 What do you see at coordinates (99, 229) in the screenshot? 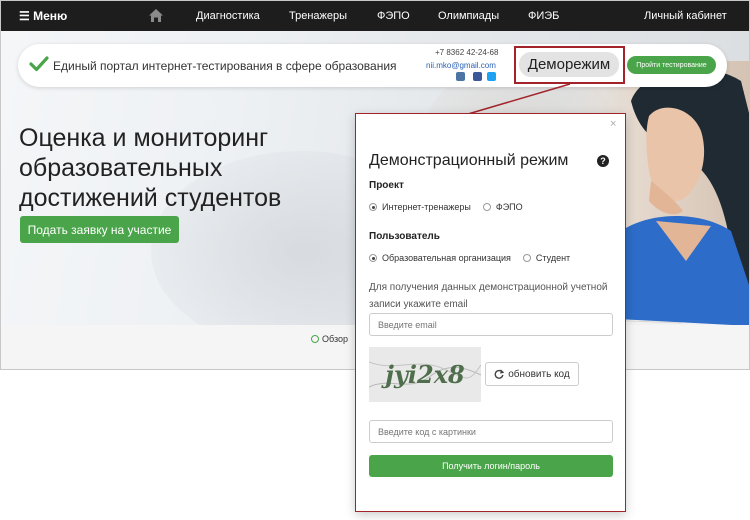
I see `apply-button: Подать заявку на участие` at bounding box center [99, 229].